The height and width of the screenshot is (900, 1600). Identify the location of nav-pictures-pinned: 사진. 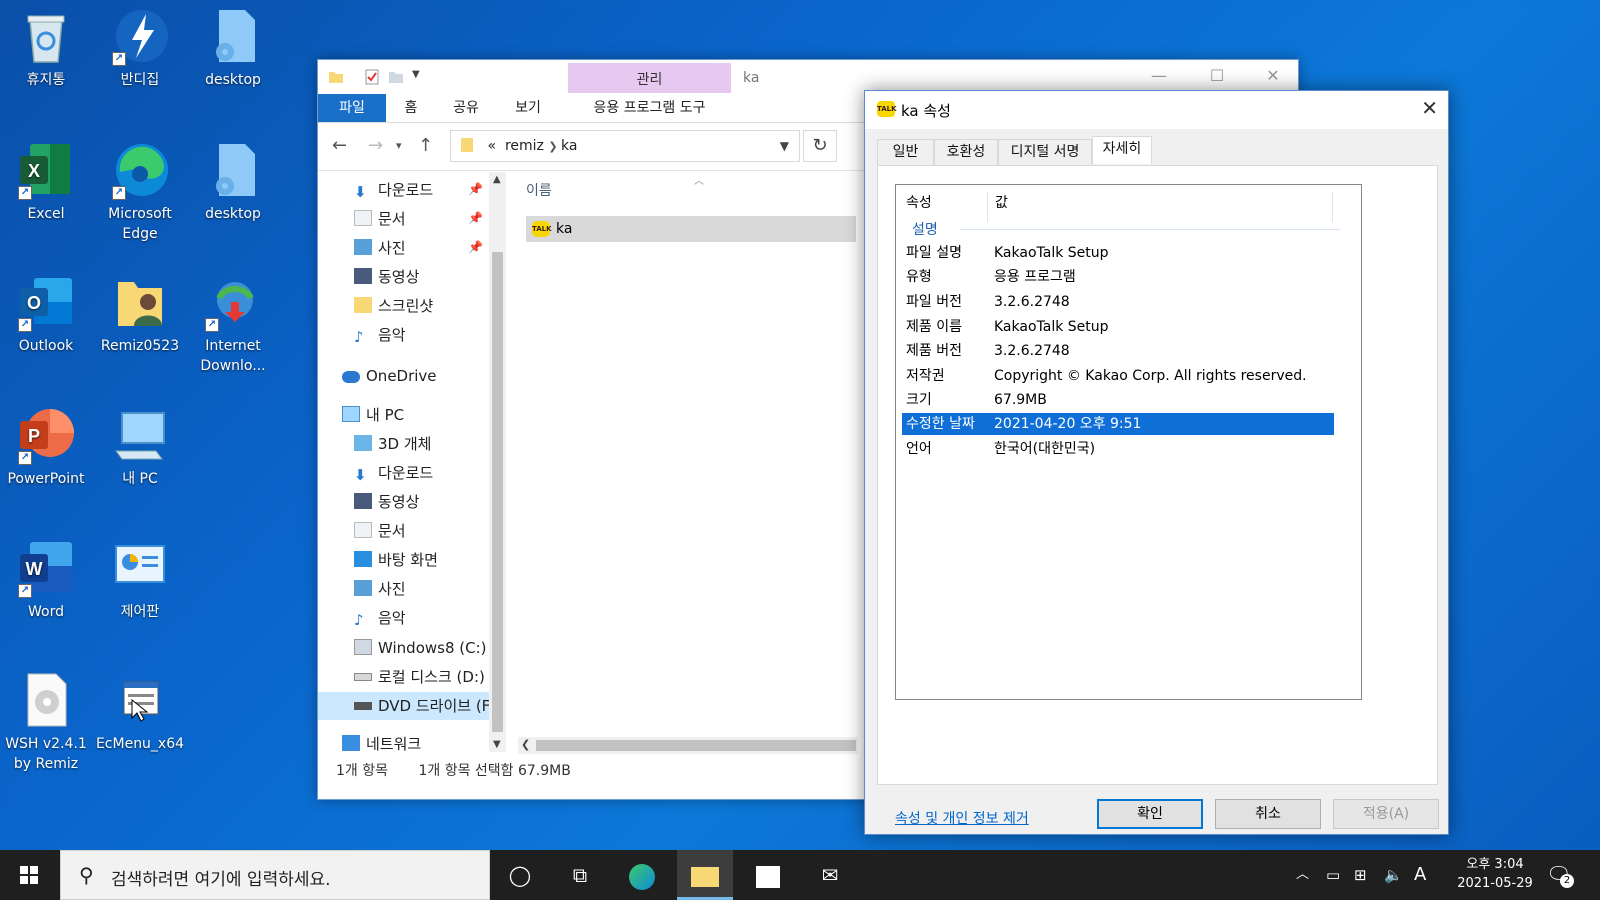
(380, 248).